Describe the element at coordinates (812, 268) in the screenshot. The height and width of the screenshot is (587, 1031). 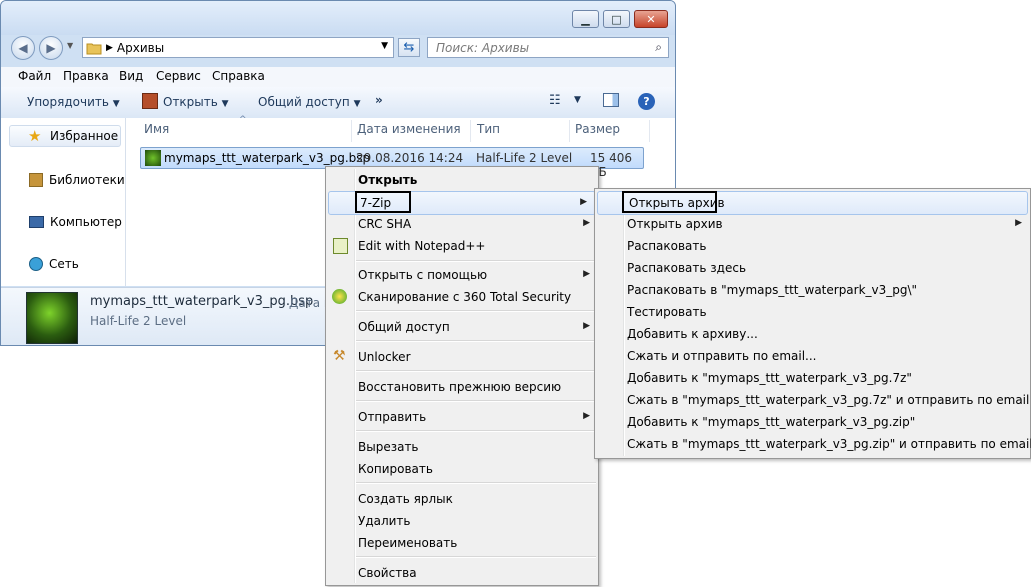
I see `zip-extract-here: Распаковать здесь` at that location.